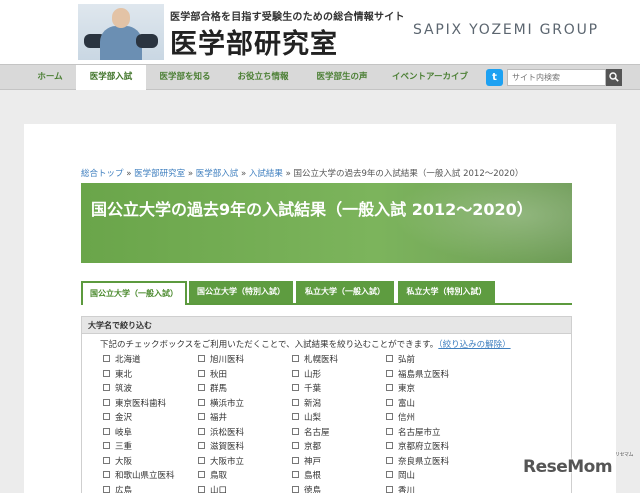 The width and height of the screenshot is (640, 493). I want to click on university-checkbox: 山形, so click(306, 375).